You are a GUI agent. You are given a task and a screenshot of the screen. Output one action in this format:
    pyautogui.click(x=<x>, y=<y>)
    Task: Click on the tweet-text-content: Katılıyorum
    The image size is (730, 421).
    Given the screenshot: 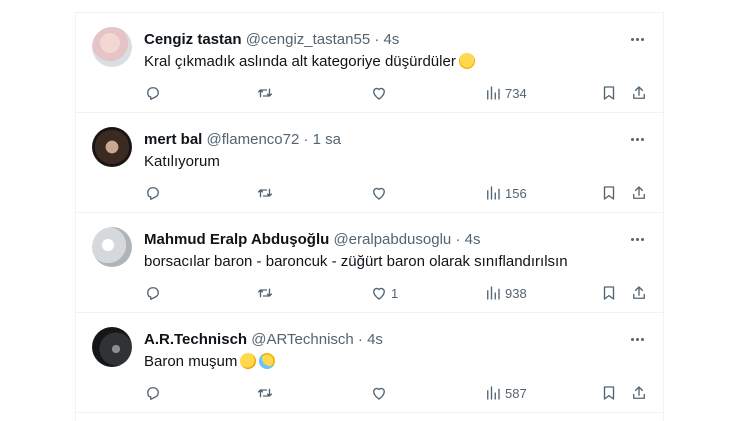 What is the action you would take?
    pyautogui.click(x=182, y=161)
    